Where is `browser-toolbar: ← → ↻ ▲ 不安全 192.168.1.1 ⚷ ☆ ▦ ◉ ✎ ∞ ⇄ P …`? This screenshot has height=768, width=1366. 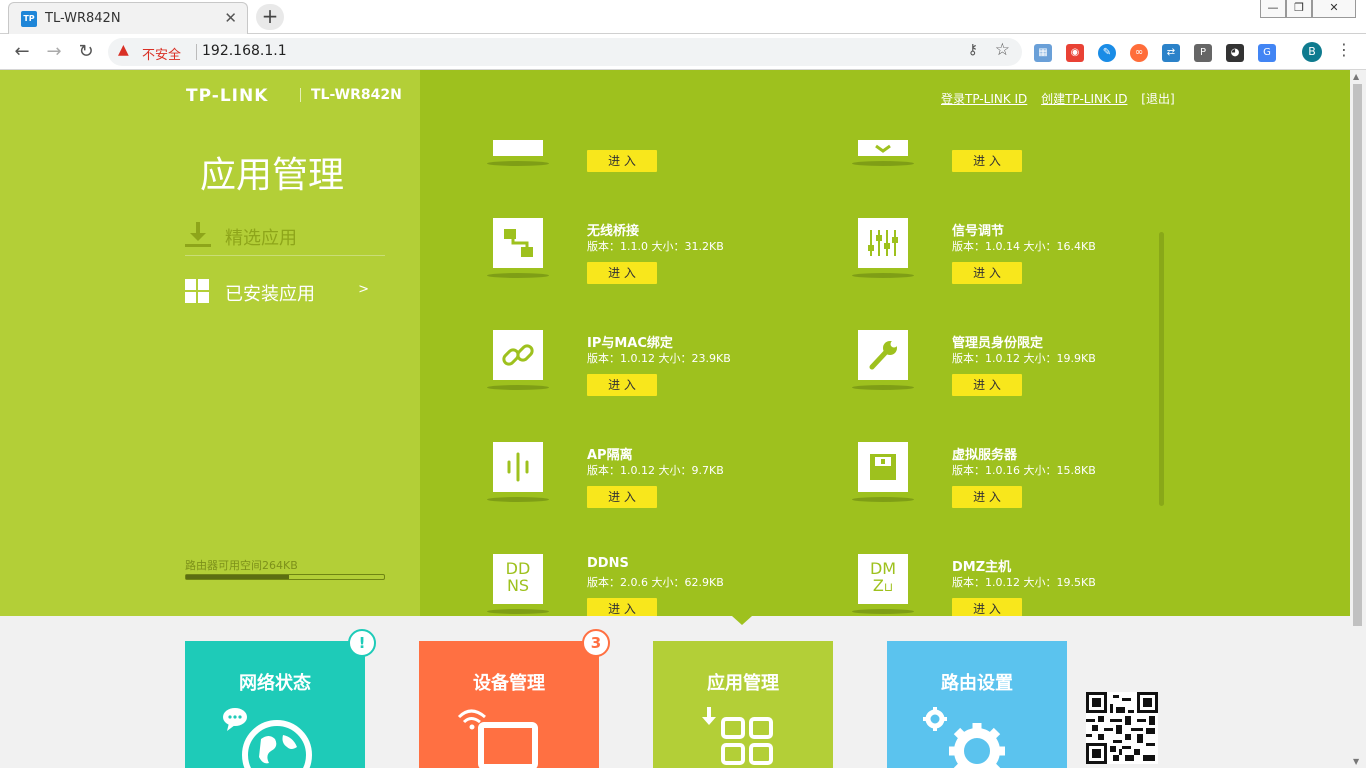
browser-toolbar: ← → ↻ ▲ 不安全 192.168.1.1 ⚷ ☆ ▦ ◉ ✎ ∞ ⇄ P … is located at coordinates (683, 52).